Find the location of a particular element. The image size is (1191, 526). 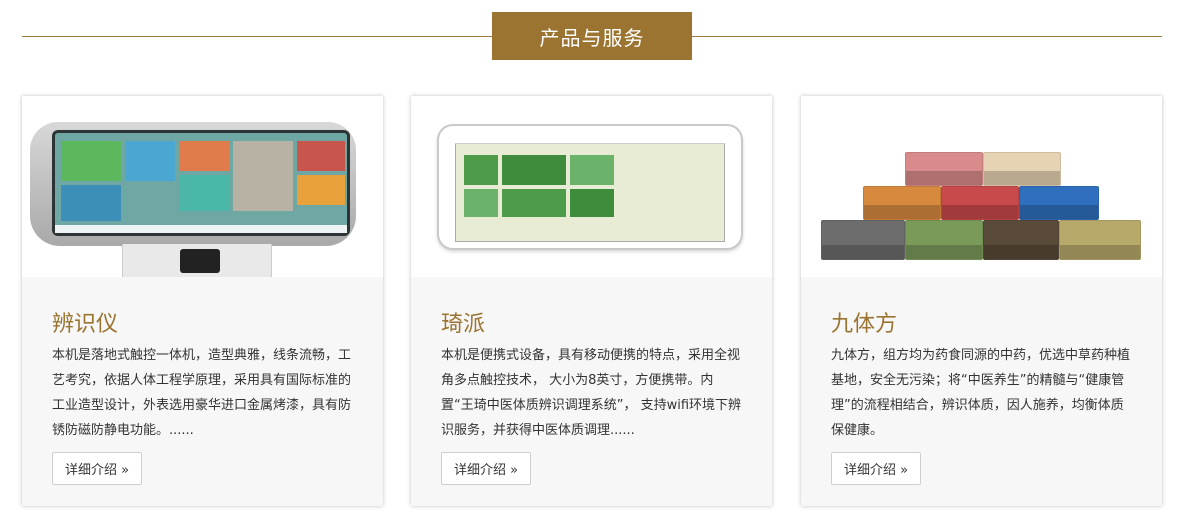

section-title: 产品与服务 is located at coordinates (592, 36).